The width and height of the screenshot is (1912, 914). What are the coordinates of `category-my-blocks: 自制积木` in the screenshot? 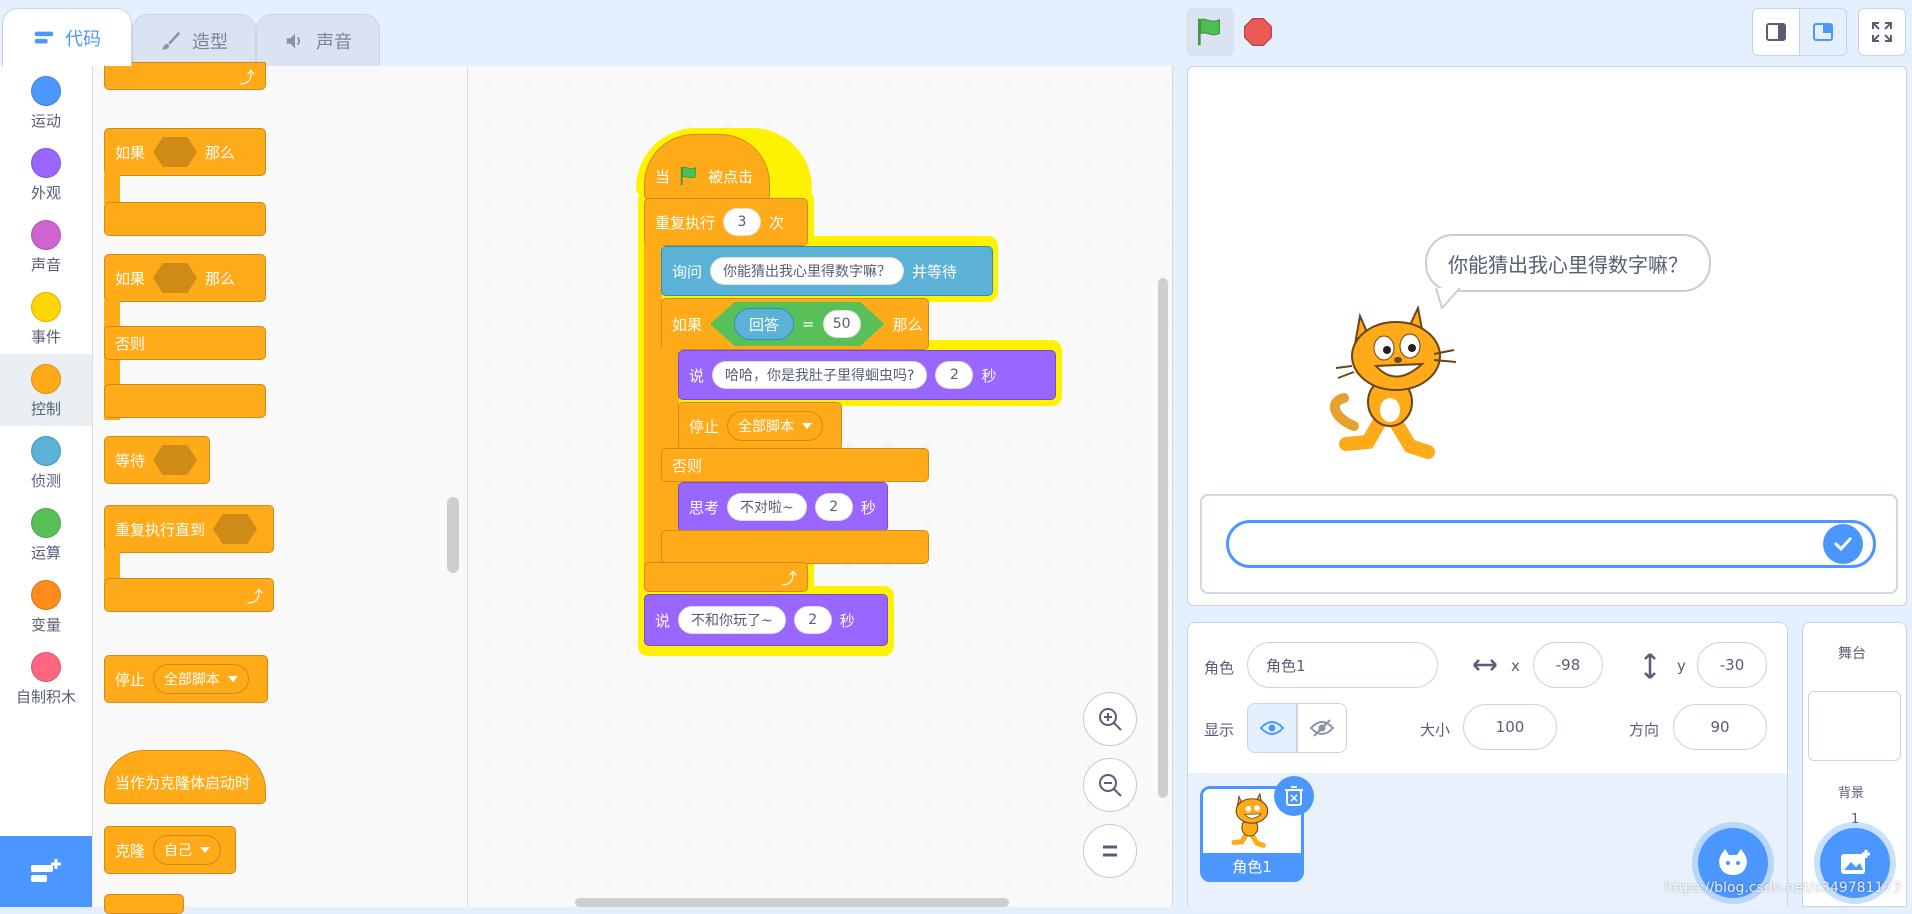 It's located at (46, 678).